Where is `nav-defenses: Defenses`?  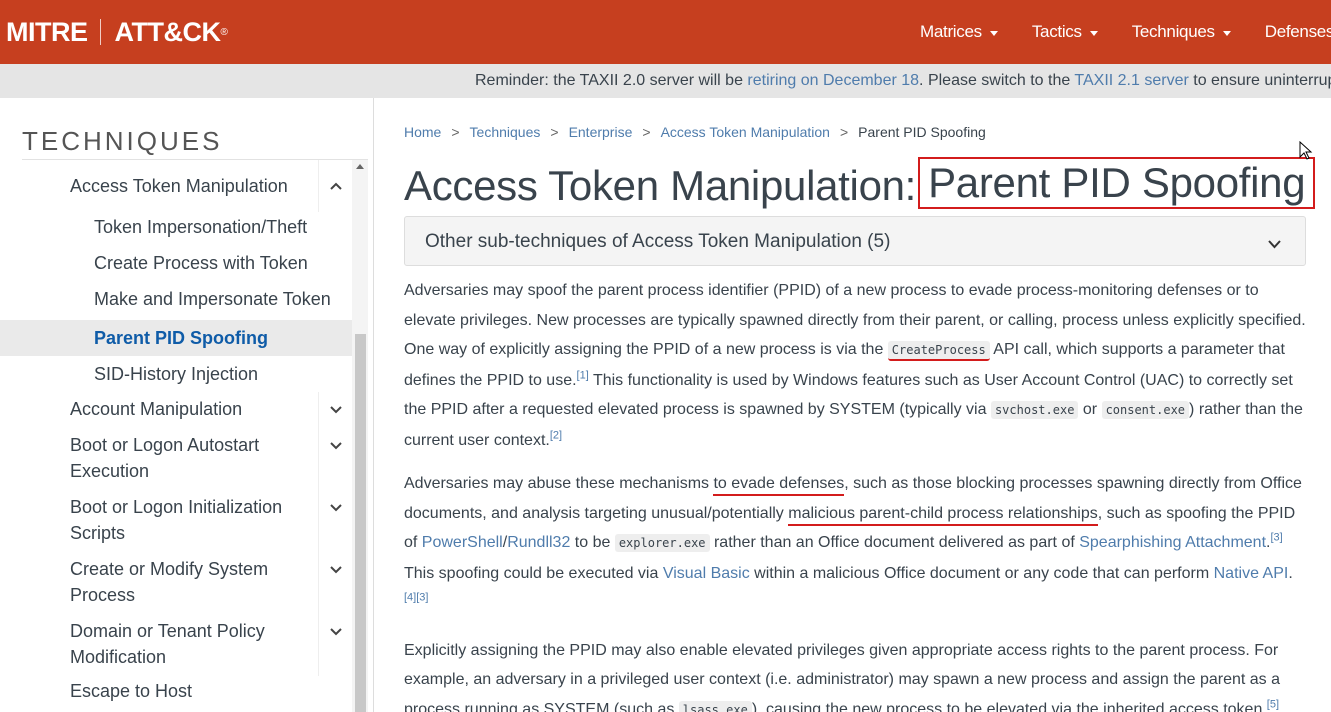 nav-defenses: Defenses is located at coordinates (1298, 32).